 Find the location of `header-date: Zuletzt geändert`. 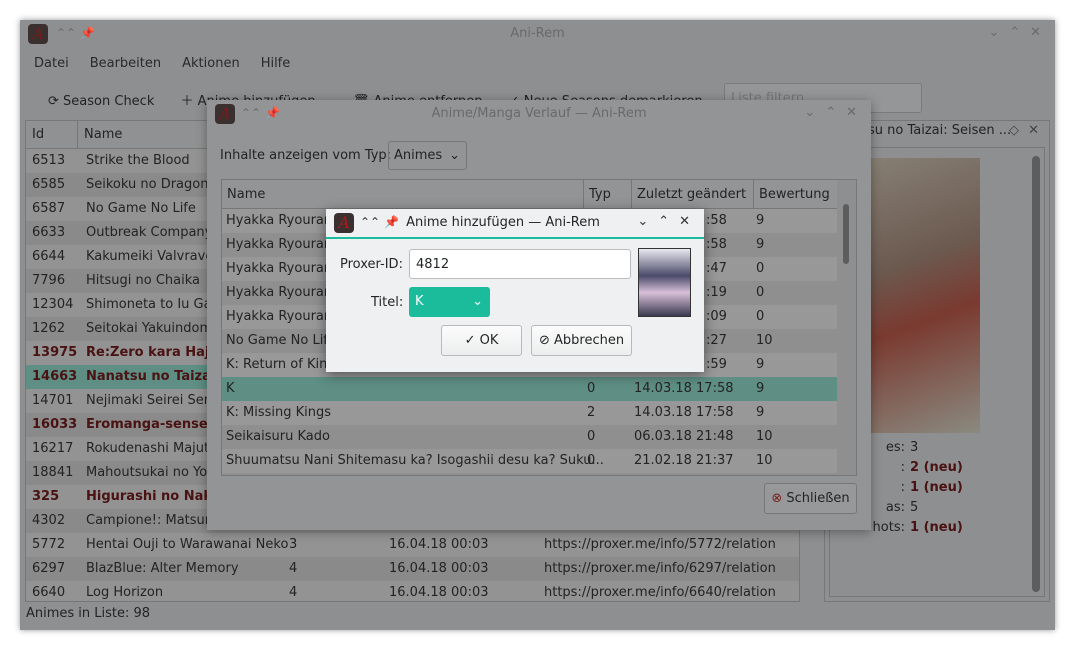

header-date: Zuletzt geändert is located at coordinates (688, 194).